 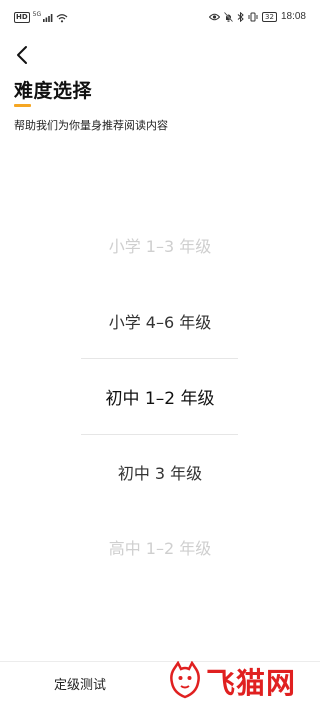 What do you see at coordinates (160, 17) in the screenshot?
I see `status-bar: HD 5G 32 18:08` at bounding box center [160, 17].